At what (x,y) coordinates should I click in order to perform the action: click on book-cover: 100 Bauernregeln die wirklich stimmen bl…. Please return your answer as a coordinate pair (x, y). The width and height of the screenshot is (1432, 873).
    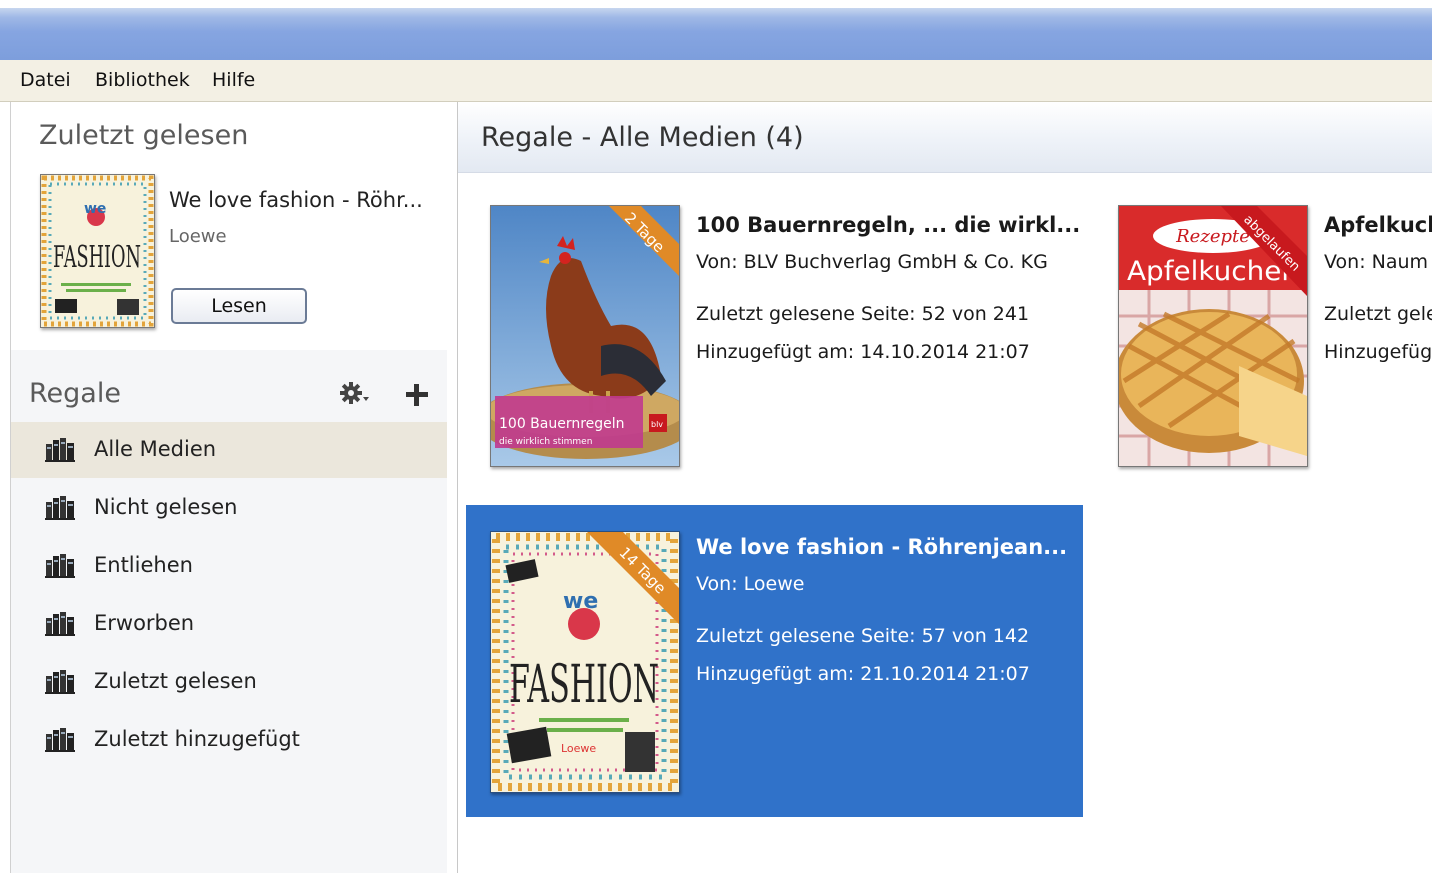
    Looking at the image, I should click on (585, 336).